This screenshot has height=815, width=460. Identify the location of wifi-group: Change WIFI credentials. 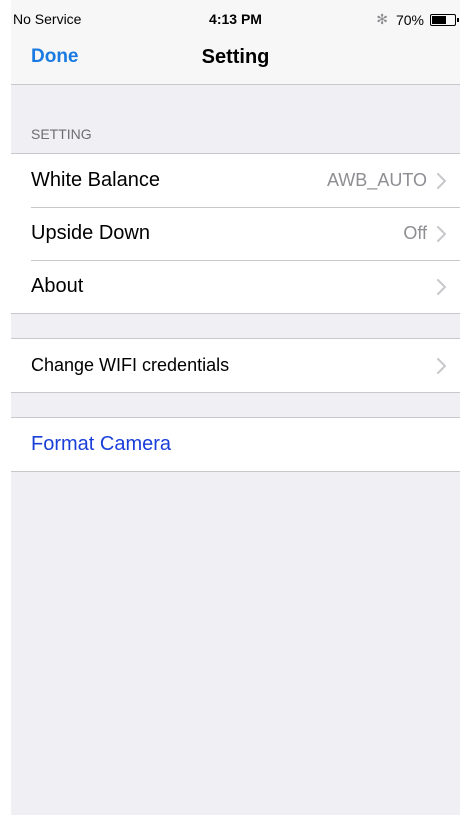
(235, 365).